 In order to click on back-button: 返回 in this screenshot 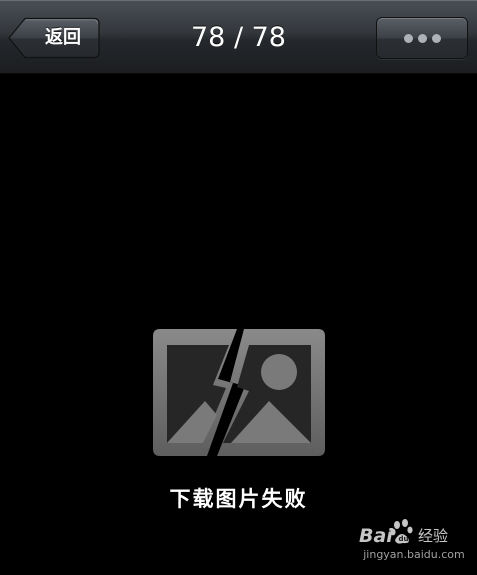, I will do `click(54, 38)`.